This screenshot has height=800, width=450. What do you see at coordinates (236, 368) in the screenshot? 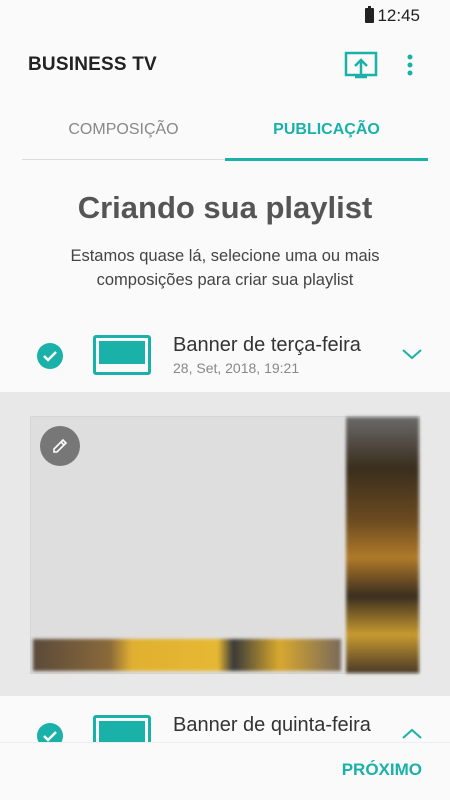
I see `item-date: 28, Set, 2018, 19:21` at bounding box center [236, 368].